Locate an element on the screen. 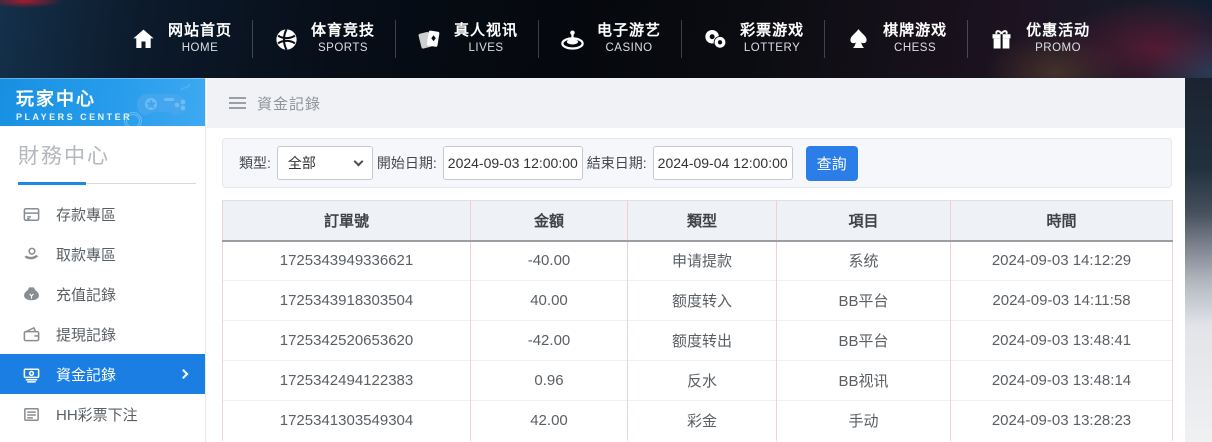 Image resolution: width=1212 pixels, height=442 pixels. nav-item-sports: 体育竞技 SPORTS is located at coordinates (324, 39).